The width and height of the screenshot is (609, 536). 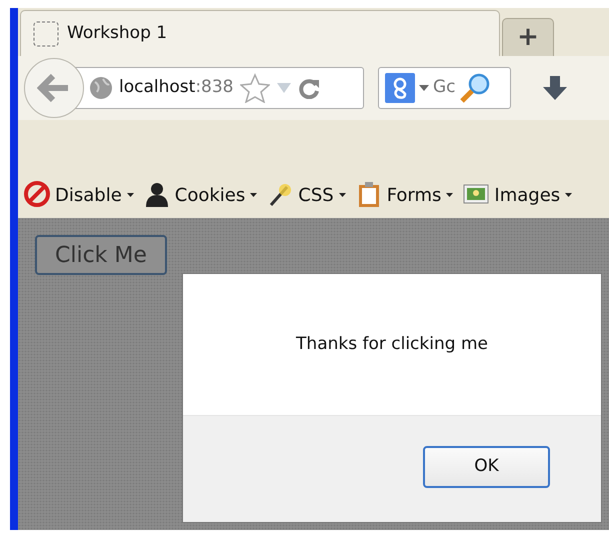 I want to click on magic-wand-icon, so click(x=280, y=195).